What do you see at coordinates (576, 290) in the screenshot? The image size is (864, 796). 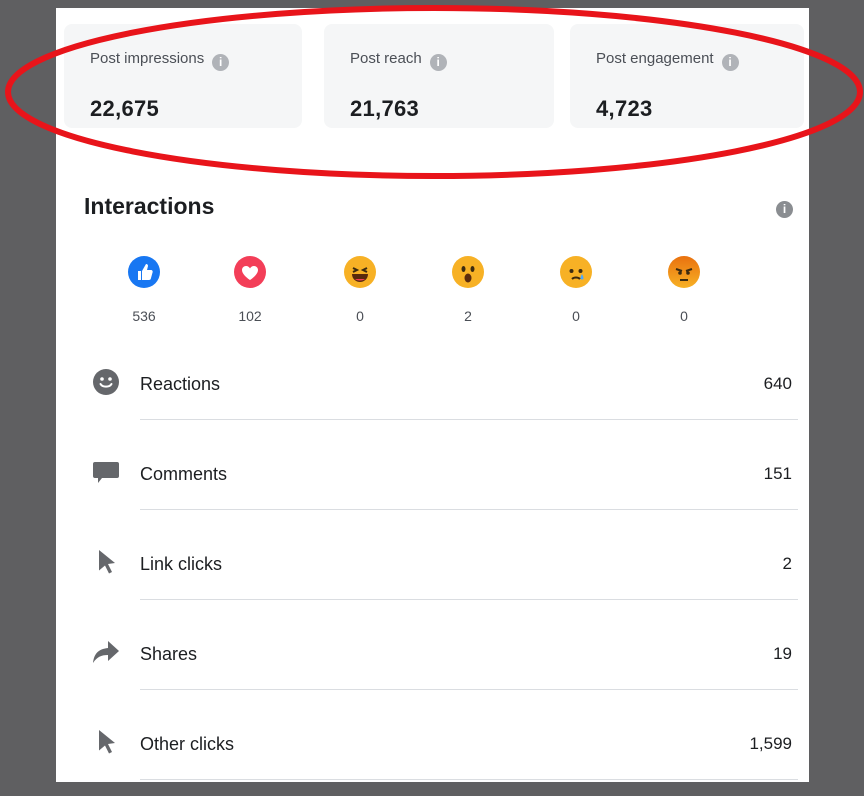 I see `reaction-sad: 0` at bounding box center [576, 290].